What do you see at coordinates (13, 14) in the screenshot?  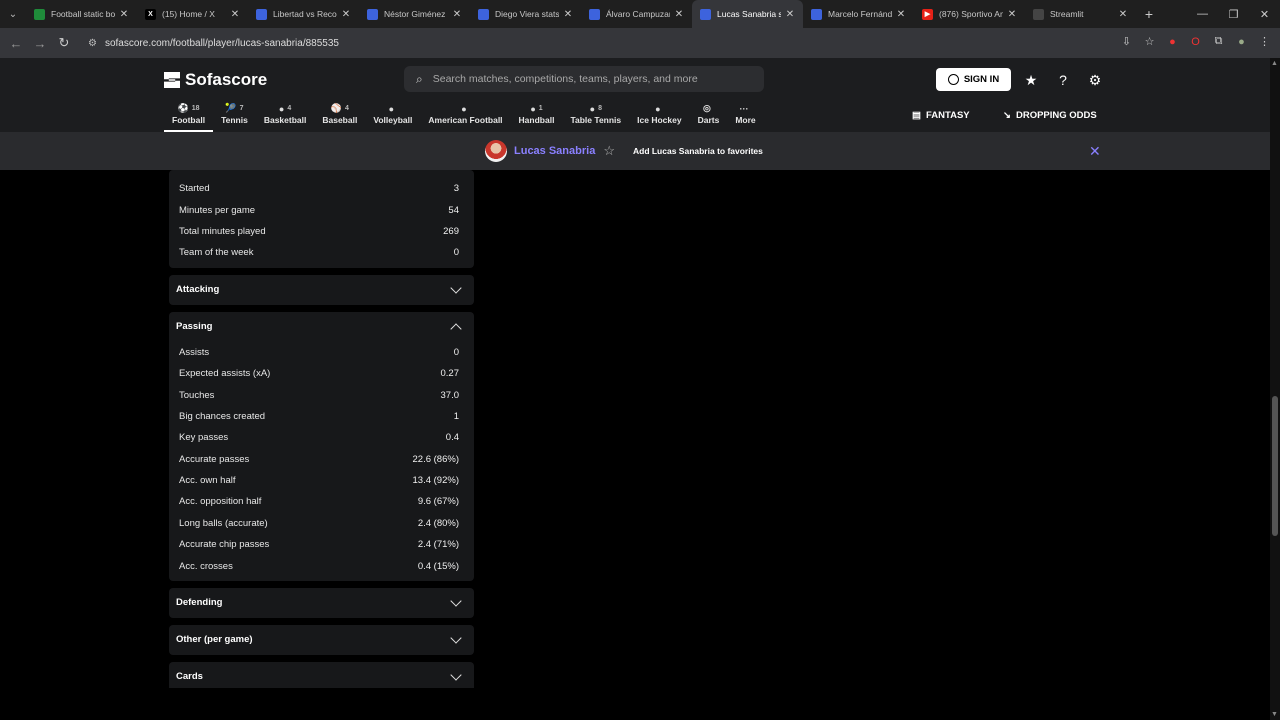 I see `tab-search-icon: ⌄` at bounding box center [13, 14].